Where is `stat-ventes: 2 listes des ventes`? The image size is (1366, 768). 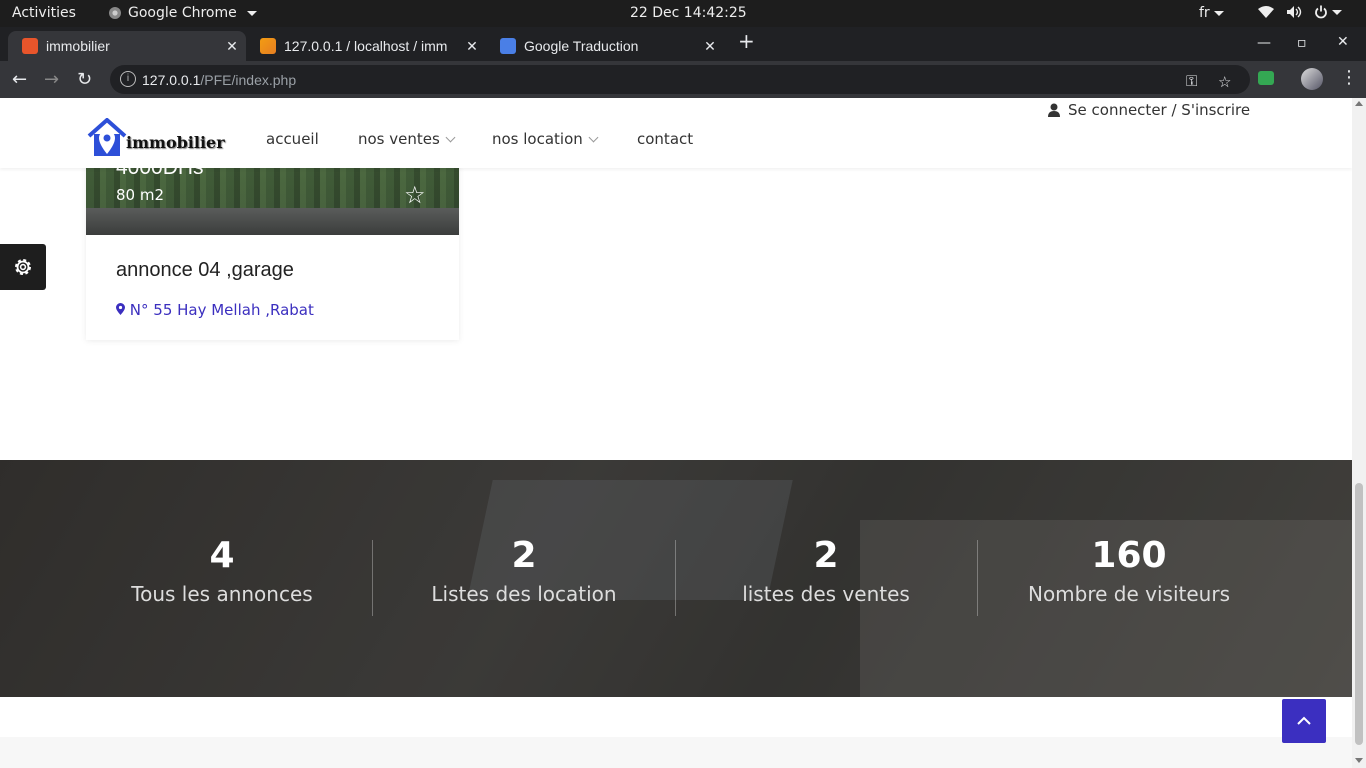 stat-ventes: 2 listes des ventes is located at coordinates (826, 570).